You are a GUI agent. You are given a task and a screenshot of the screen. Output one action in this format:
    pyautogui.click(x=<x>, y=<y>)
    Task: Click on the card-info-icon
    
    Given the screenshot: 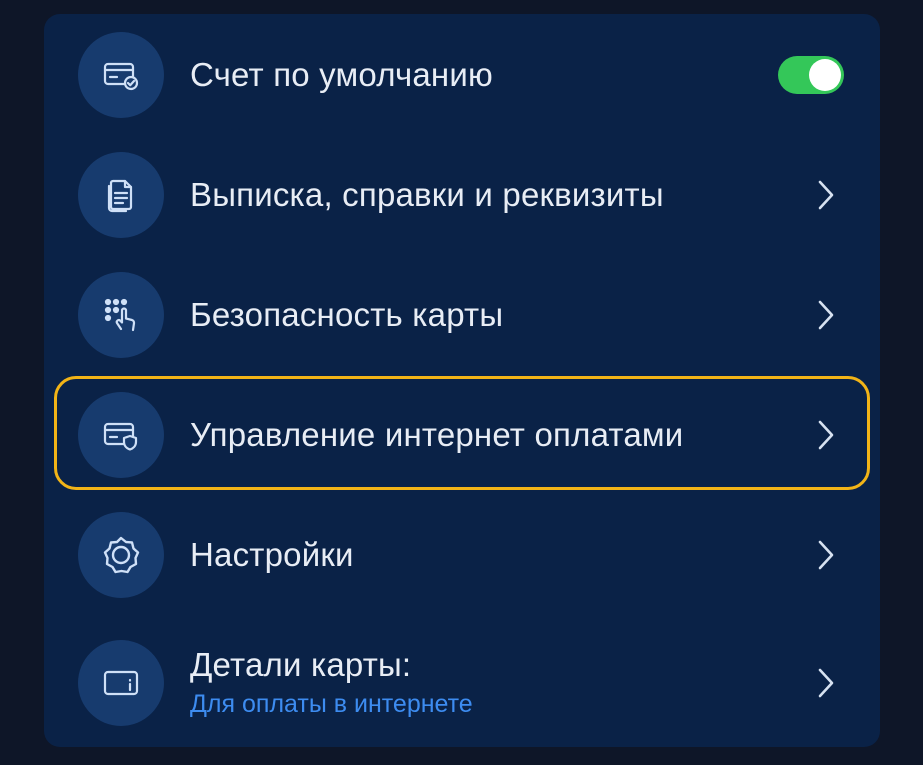 What is the action you would take?
    pyautogui.click(x=121, y=683)
    